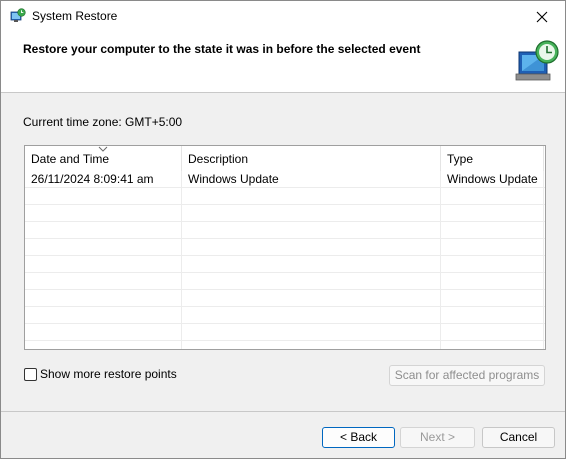 Image resolution: width=566 pixels, height=459 pixels. Describe the element at coordinates (311, 158) in the screenshot. I see `column-header-description: Description` at that location.